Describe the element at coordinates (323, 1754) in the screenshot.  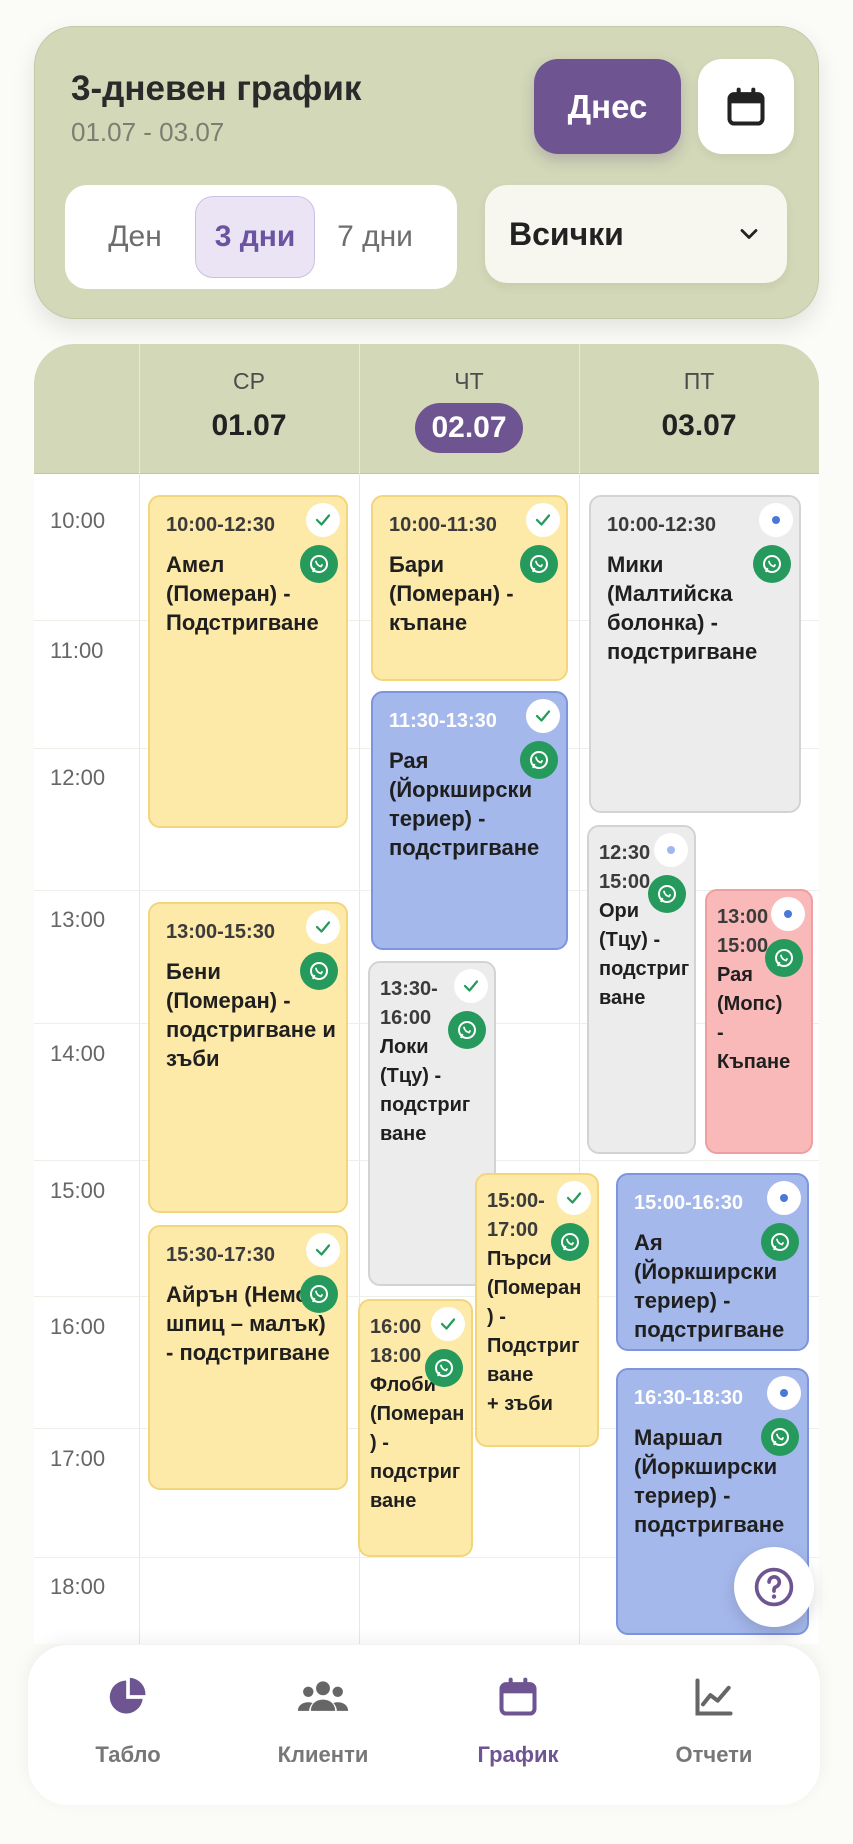
I see `nav-label: Клиенти` at that location.